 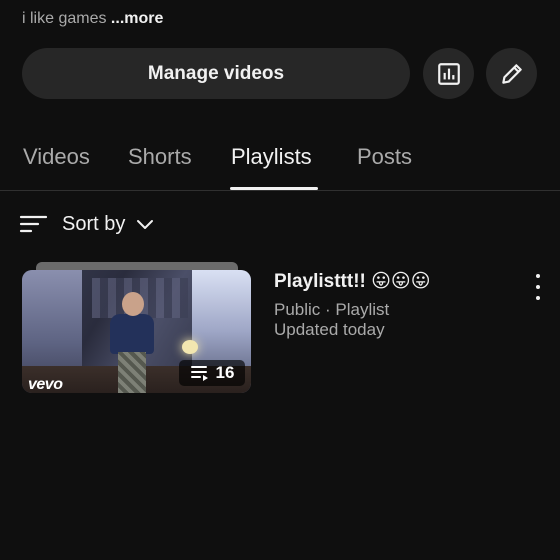 What do you see at coordinates (538, 287) in the screenshot?
I see `more-options-icon` at bounding box center [538, 287].